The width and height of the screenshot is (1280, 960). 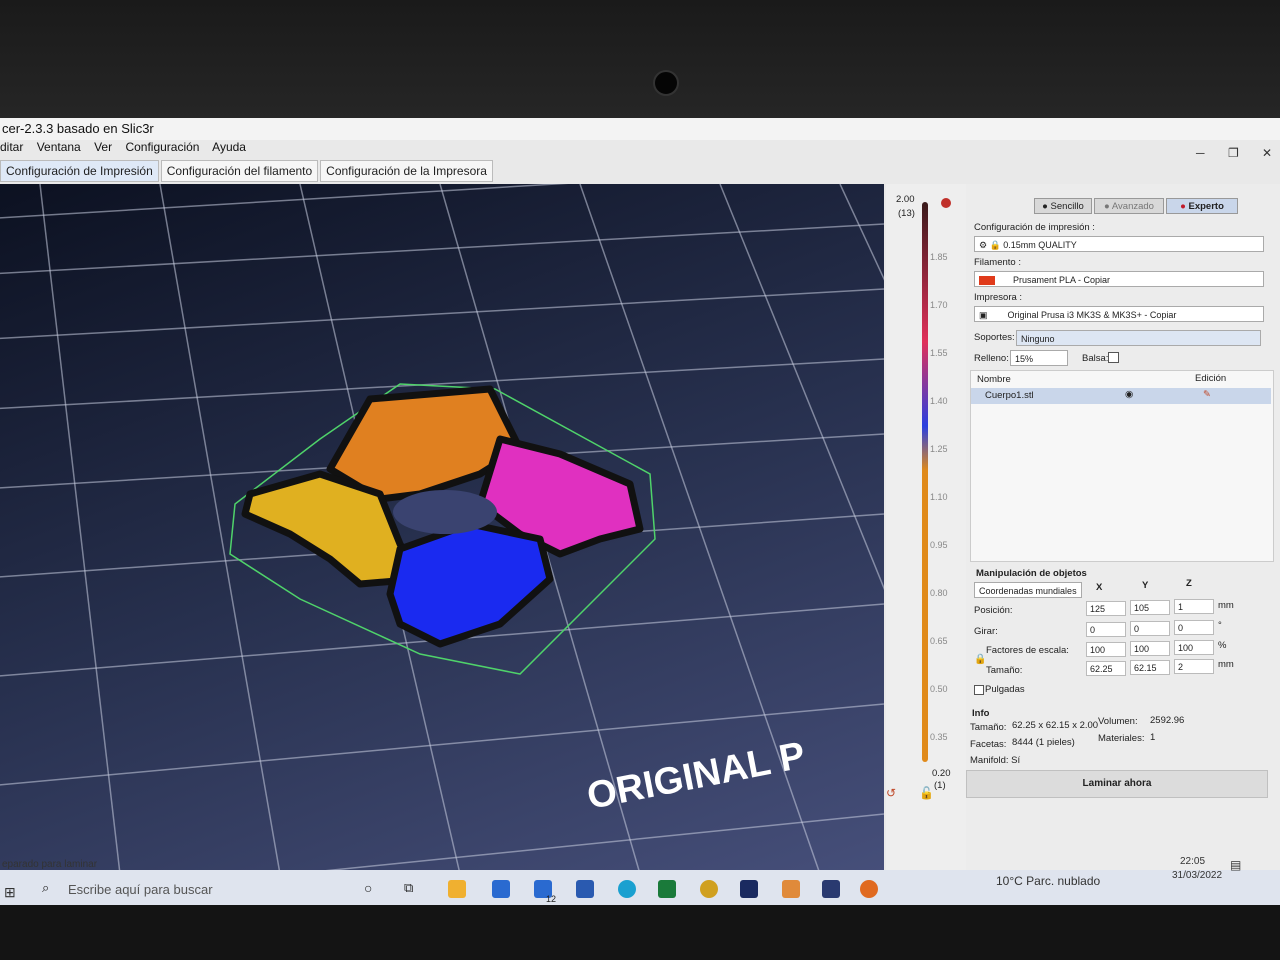 I want to click on printer-label: Impresora :, so click(x=998, y=297).